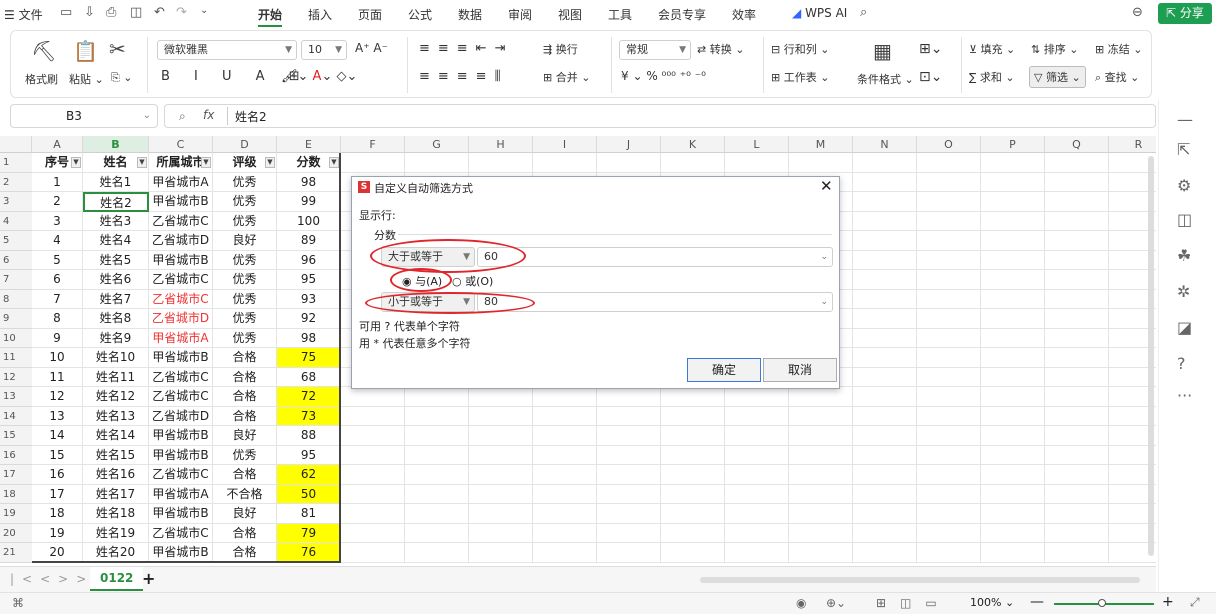  I want to click on table-cell-d: 合格, so click(245, 533).